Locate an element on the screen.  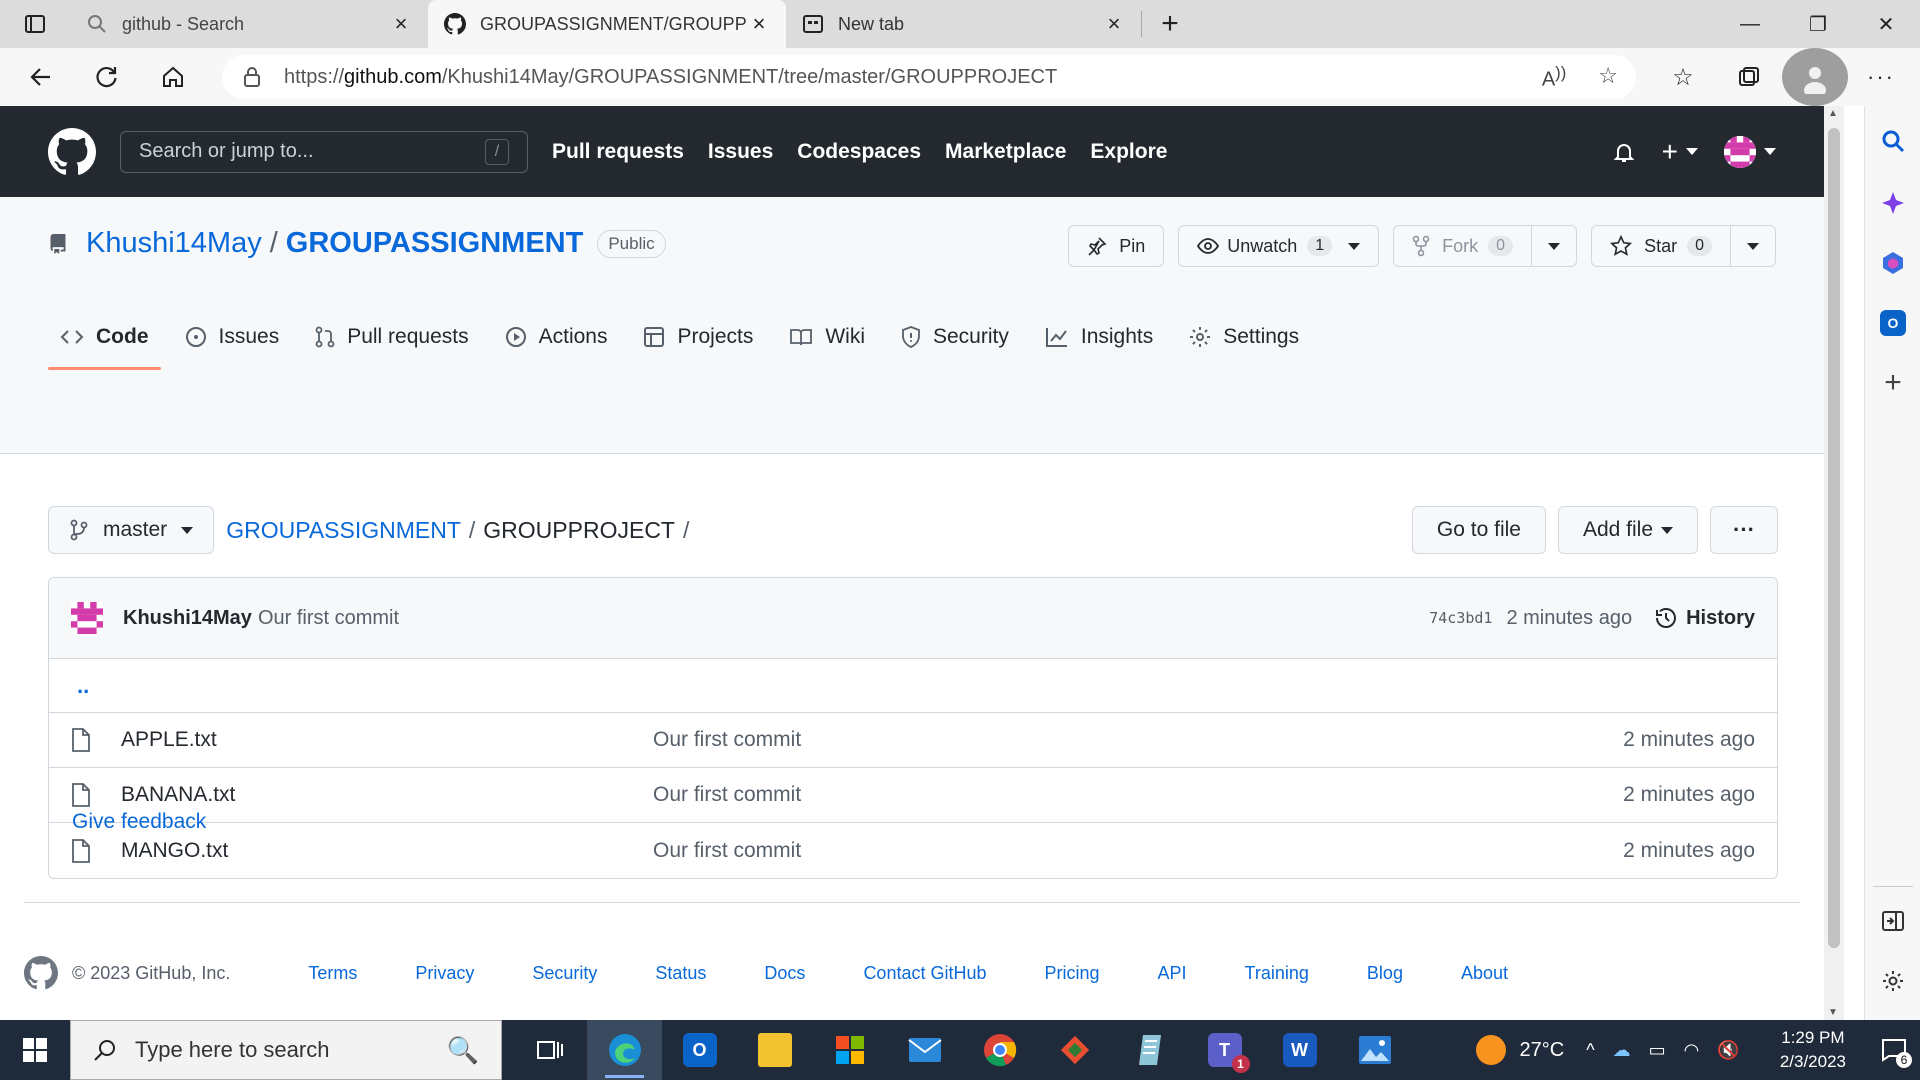
fork-button: Fork 0 is located at coordinates (1485, 246).